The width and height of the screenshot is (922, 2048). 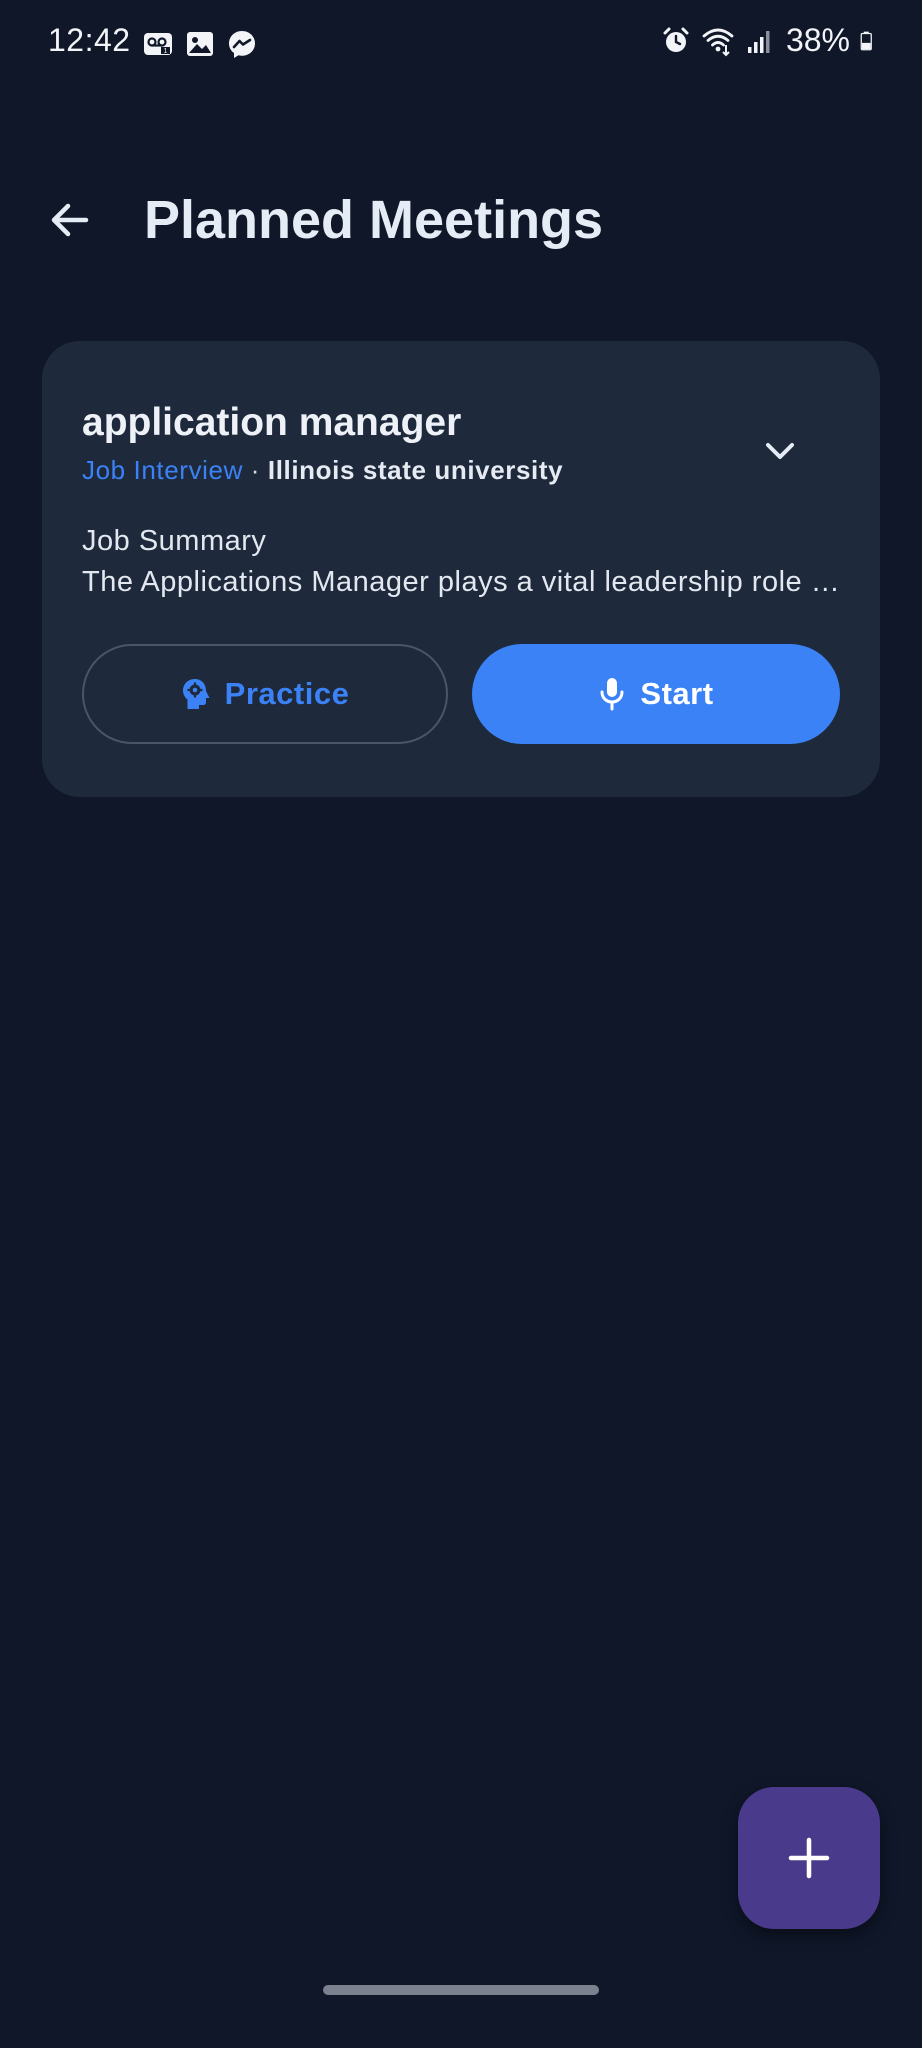 I want to click on image-icon, so click(x=200, y=44).